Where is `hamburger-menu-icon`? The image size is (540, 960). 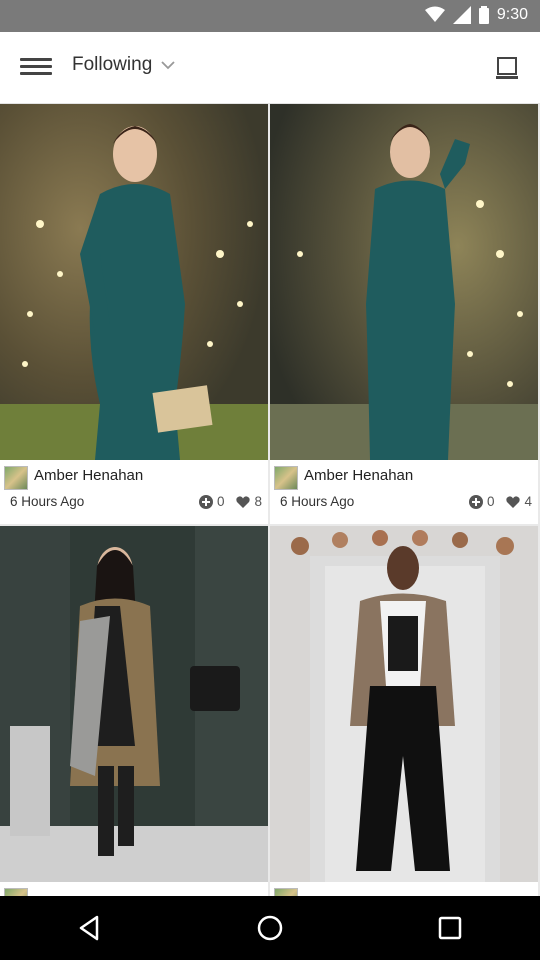
hamburger-menu-icon is located at coordinates (36, 68).